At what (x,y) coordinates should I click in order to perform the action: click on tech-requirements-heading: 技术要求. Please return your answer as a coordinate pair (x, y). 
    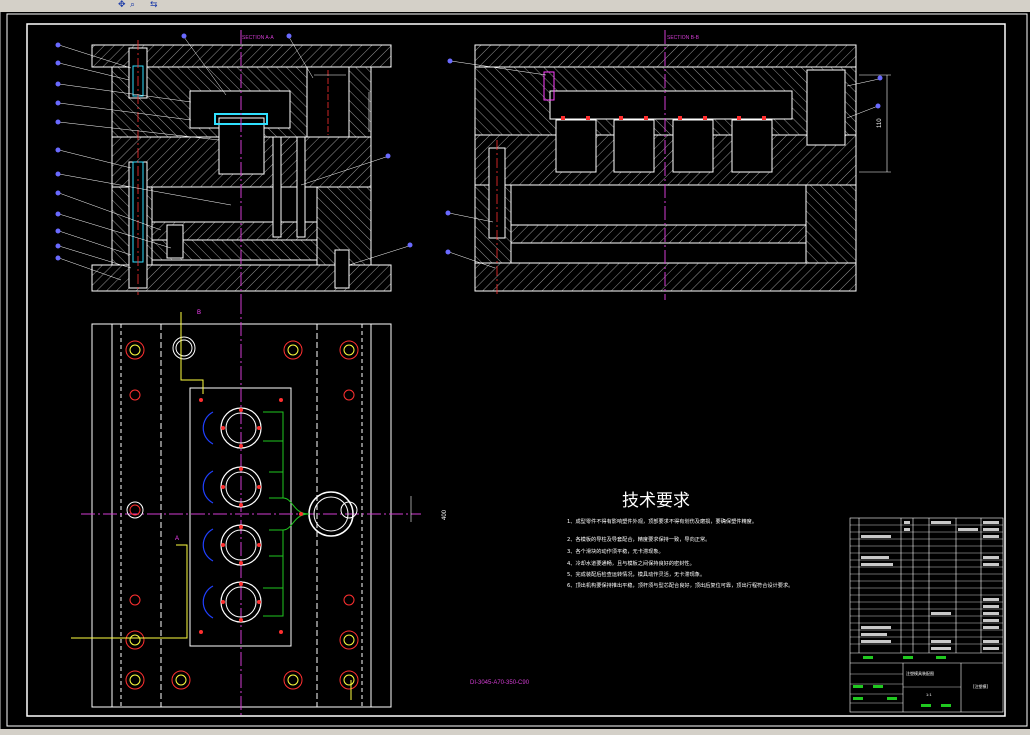
    Looking at the image, I should click on (656, 501).